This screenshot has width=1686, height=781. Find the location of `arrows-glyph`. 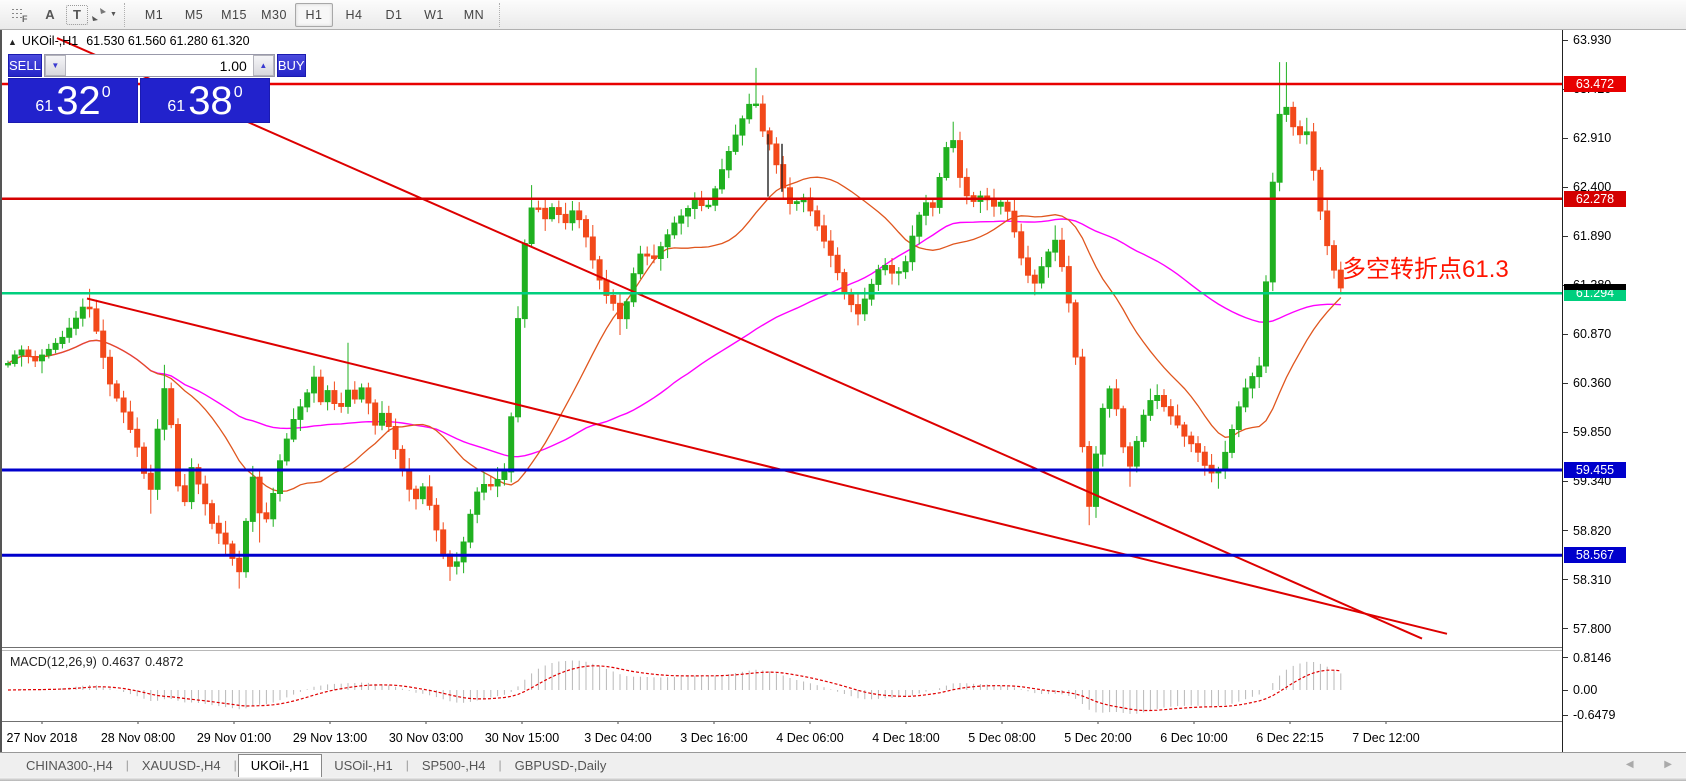

arrows-glyph is located at coordinates (99, 14).